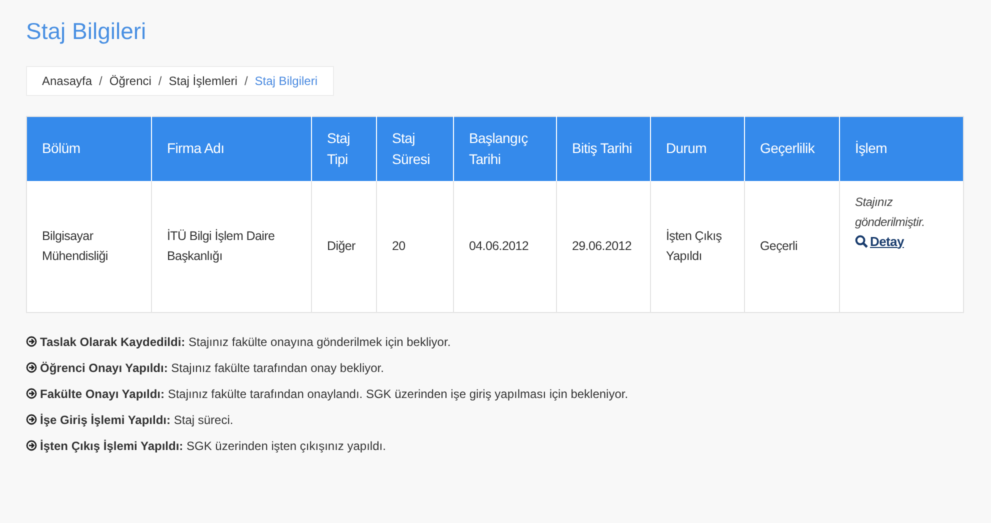 This screenshot has width=991, height=523. I want to click on column-header: Başlangıç Tarihi, so click(505, 148).